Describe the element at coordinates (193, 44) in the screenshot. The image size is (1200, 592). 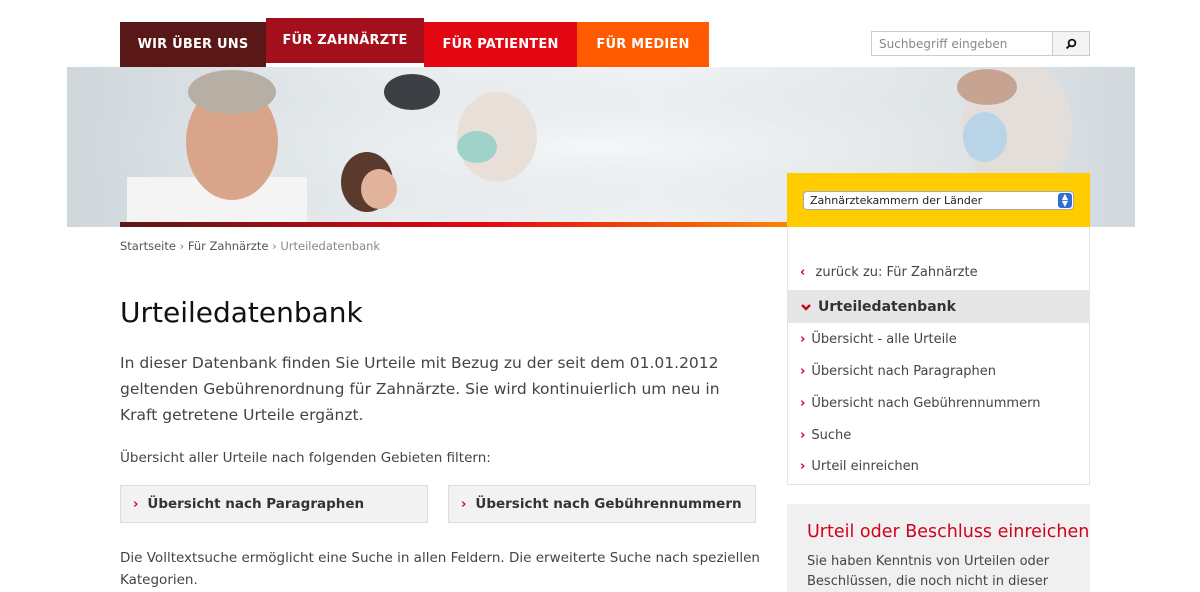
I see `nav-tab-wir-ueber-uns: WIR ÜBER UNS` at that location.